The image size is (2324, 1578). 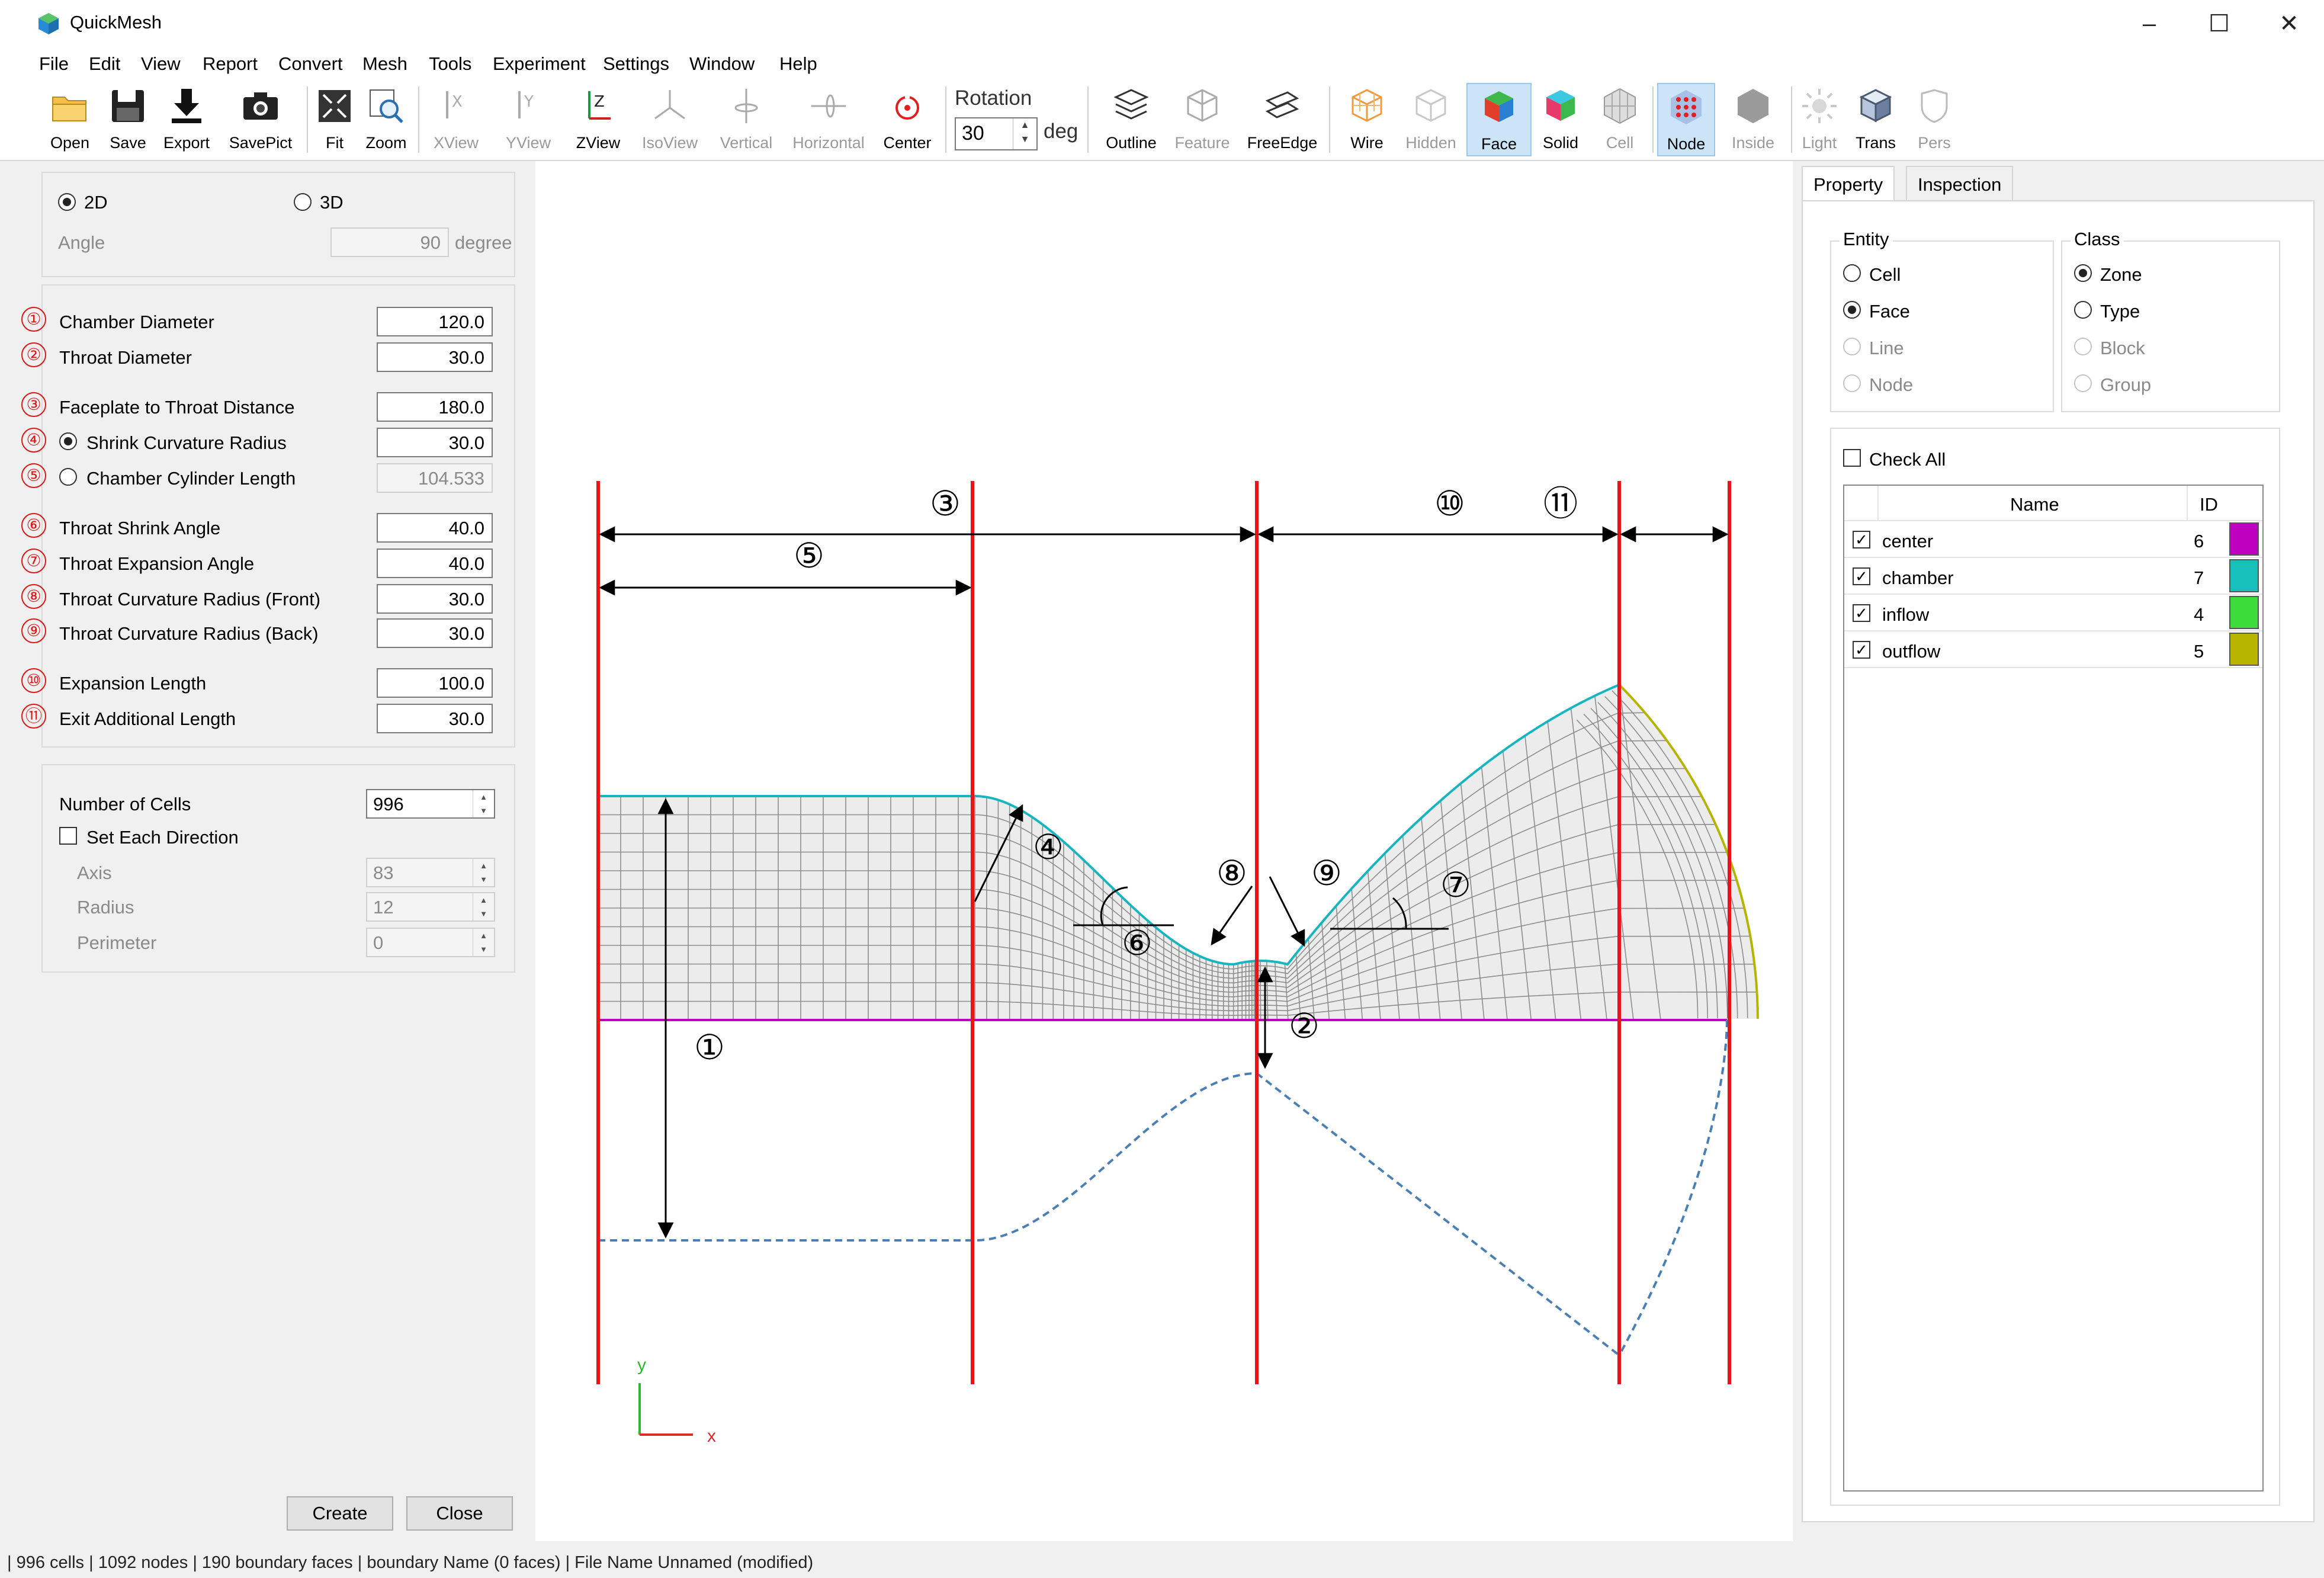 I want to click on throat-diameter-field: 30.0, so click(x=435, y=357).